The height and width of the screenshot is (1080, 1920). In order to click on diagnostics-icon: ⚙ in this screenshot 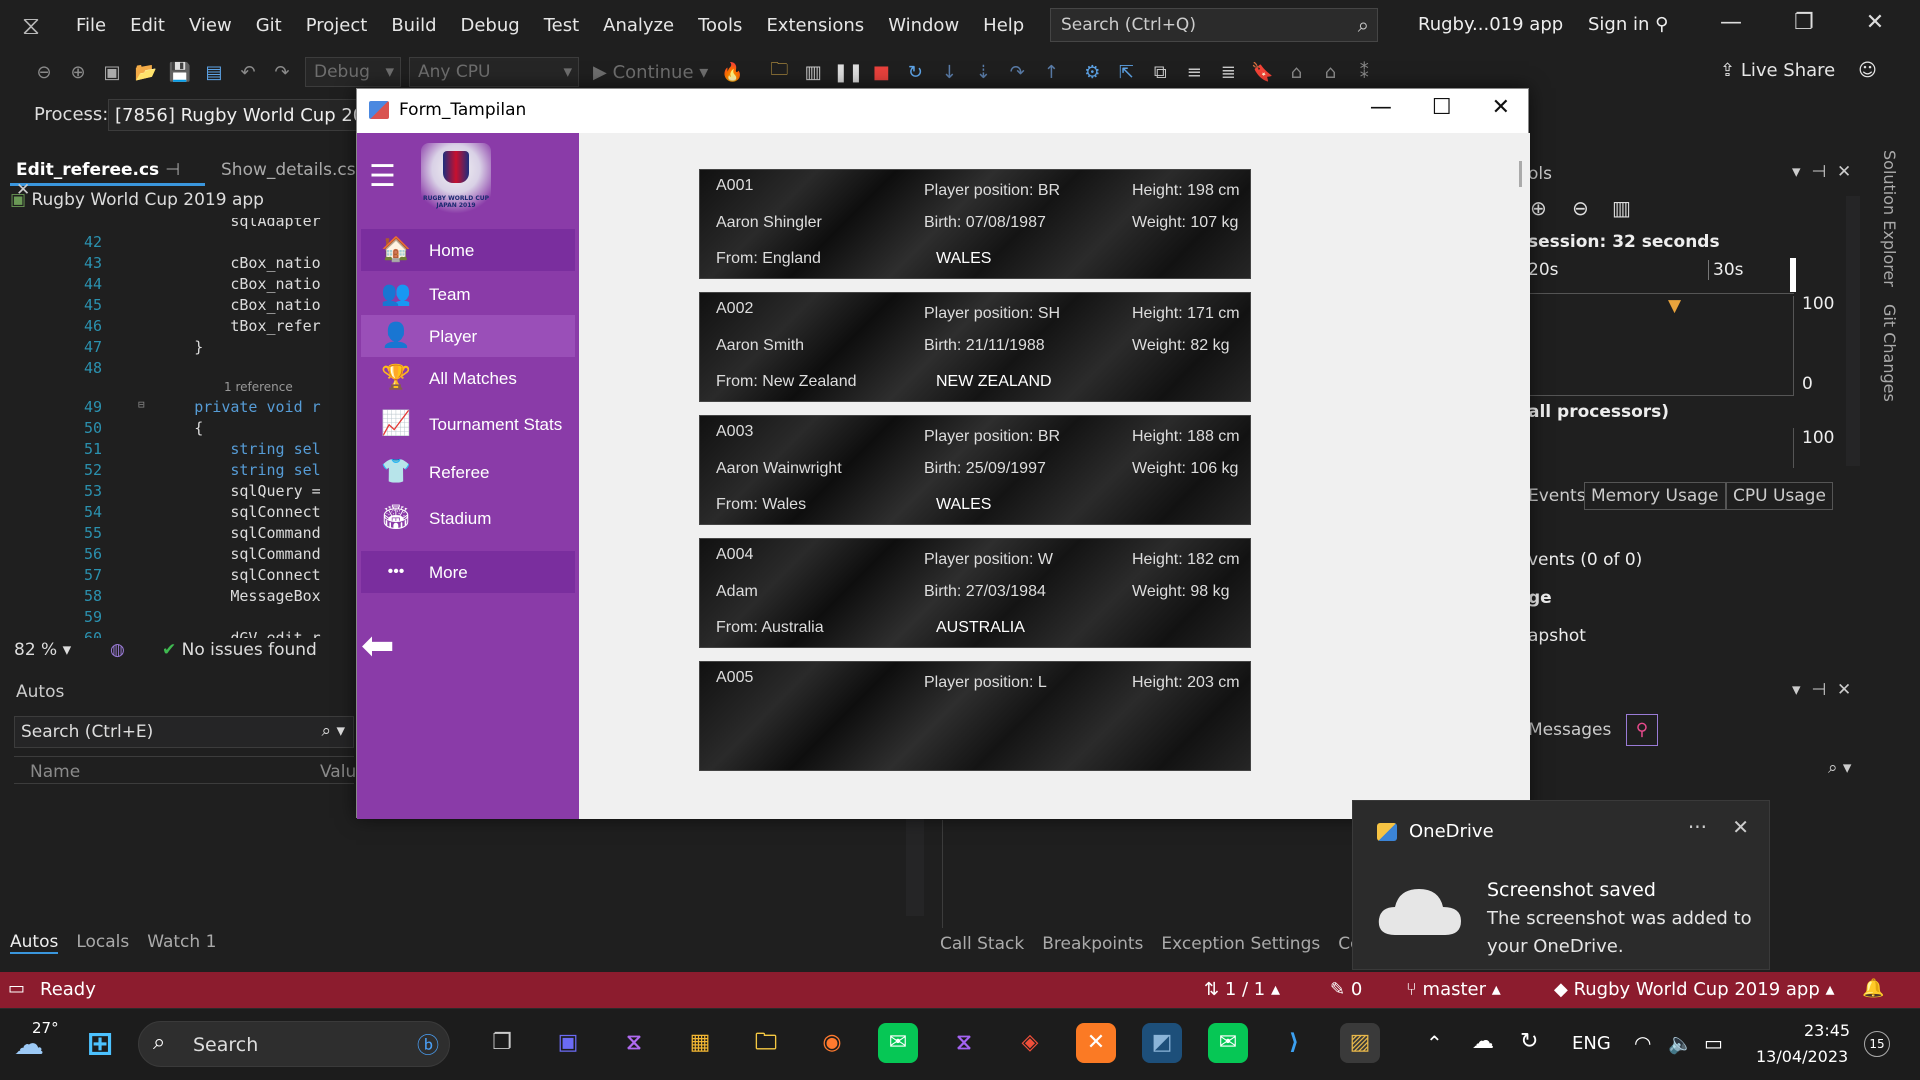, I will do `click(1092, 72)`.